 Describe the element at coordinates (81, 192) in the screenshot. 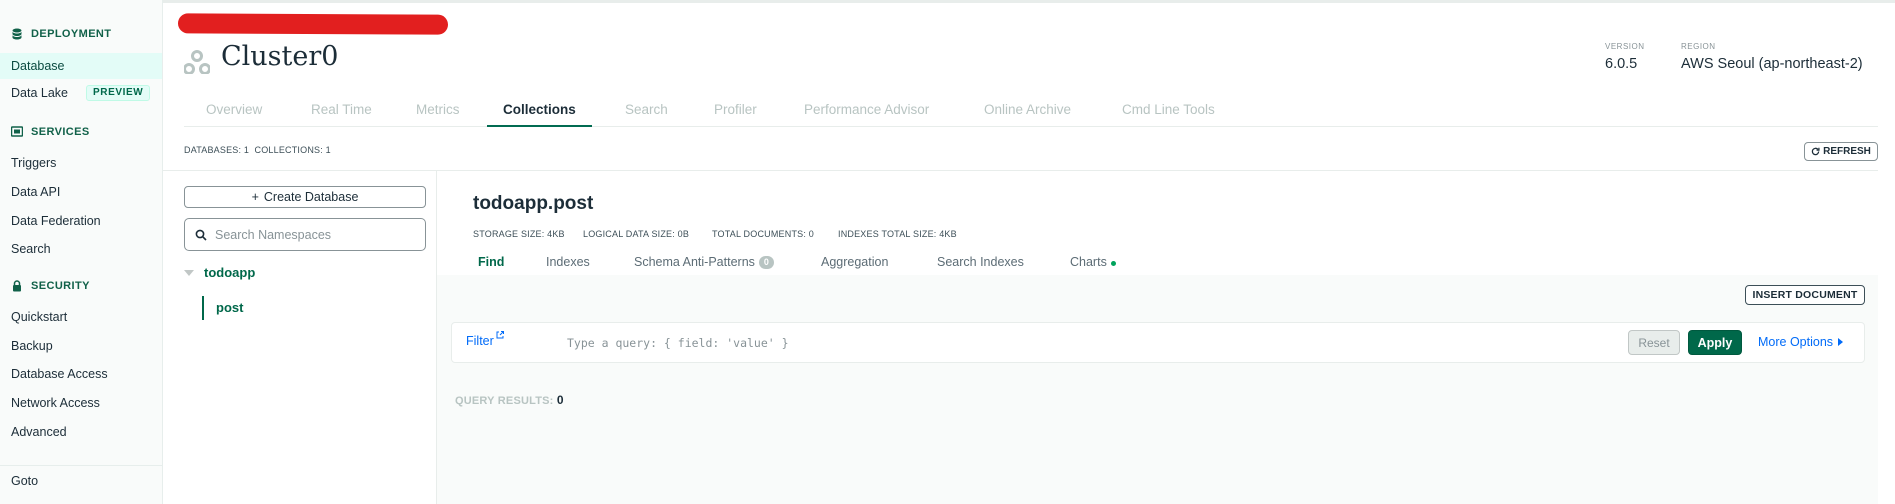

I see `sidebar-item-data-api: Data API` at that location.